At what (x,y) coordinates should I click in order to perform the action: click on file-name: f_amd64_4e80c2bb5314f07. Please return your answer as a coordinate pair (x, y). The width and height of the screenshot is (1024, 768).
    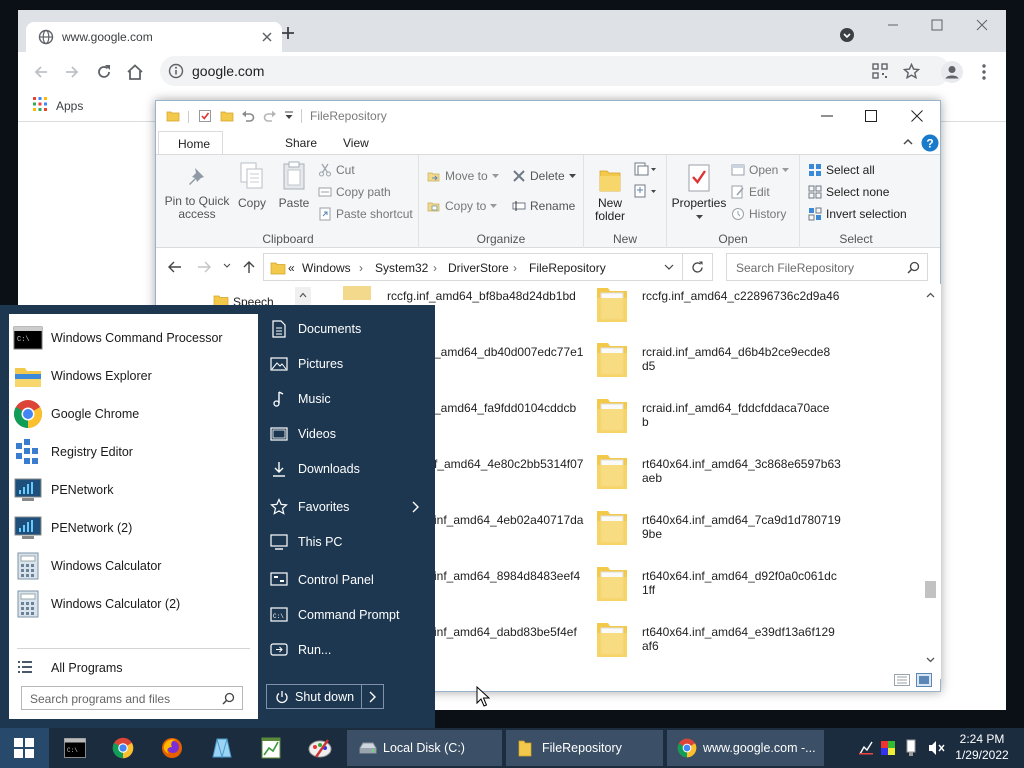
    Looking at the image, I should click on (508, 464).